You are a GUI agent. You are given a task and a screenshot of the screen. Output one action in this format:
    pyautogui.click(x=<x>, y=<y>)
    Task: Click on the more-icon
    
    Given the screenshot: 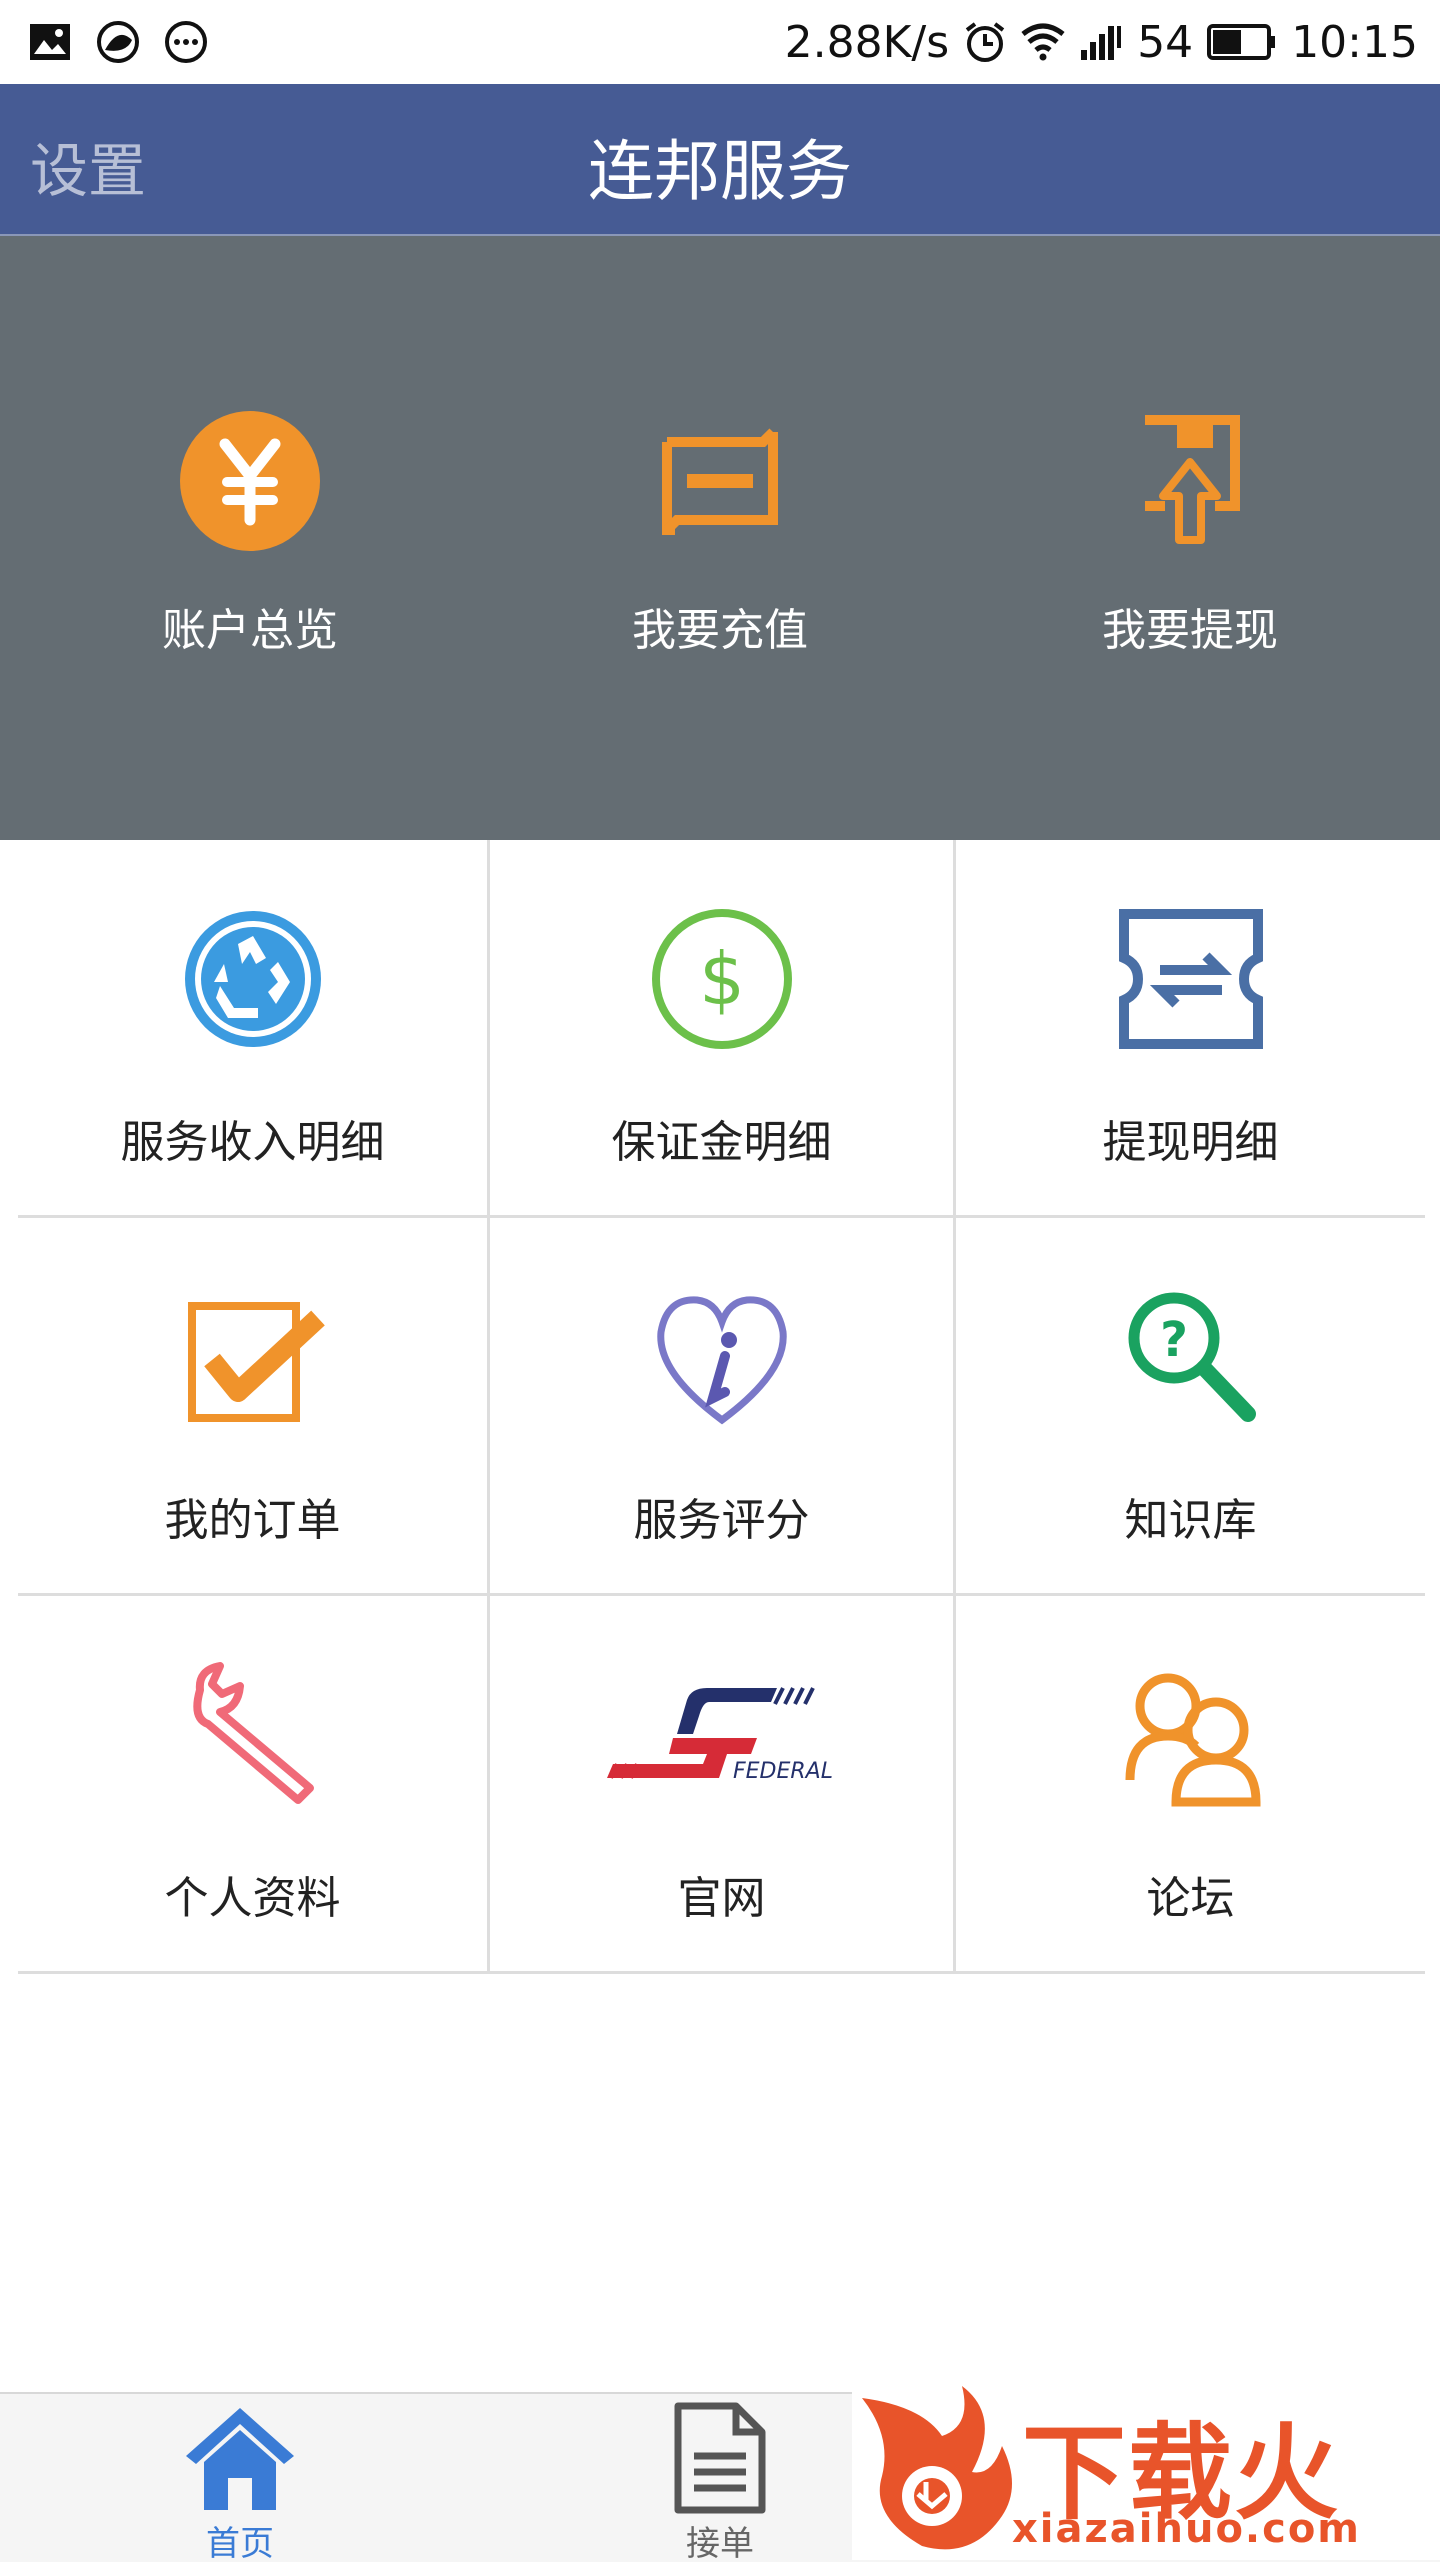 What is the action you would take?
    pyautogui.click(x=186, y=42)
    